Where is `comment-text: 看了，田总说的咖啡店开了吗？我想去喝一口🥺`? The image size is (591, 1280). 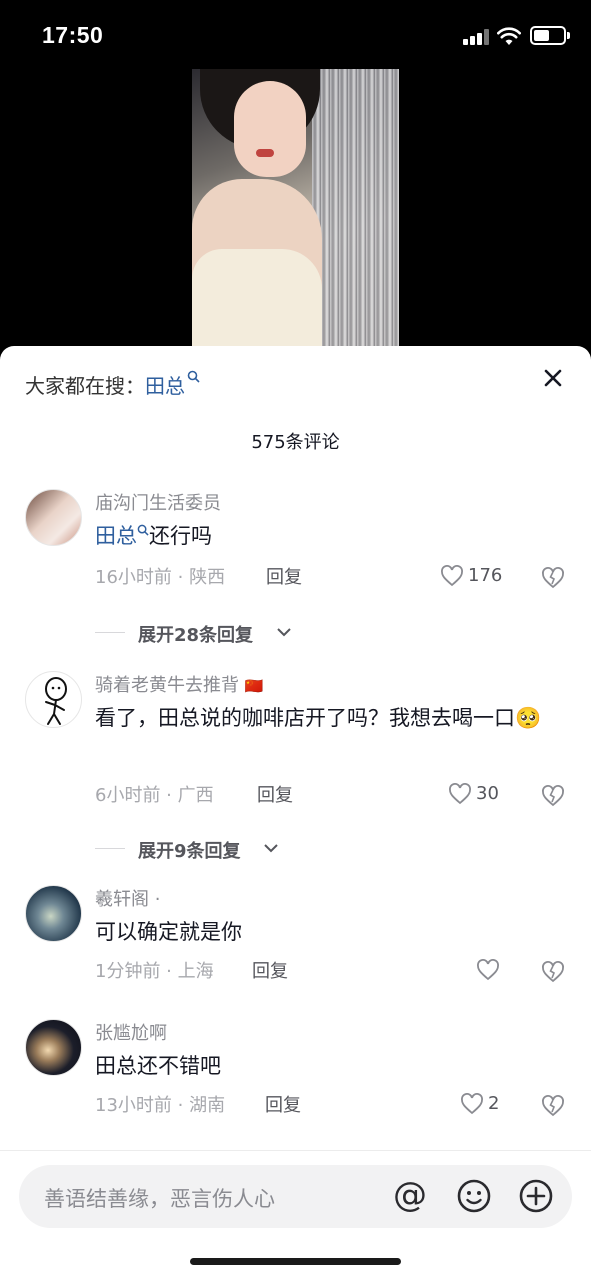 comment-text: 看了，田总说的咖啡店开了吗？我想去喝一口🥺 is located at coordinates (327, 718).